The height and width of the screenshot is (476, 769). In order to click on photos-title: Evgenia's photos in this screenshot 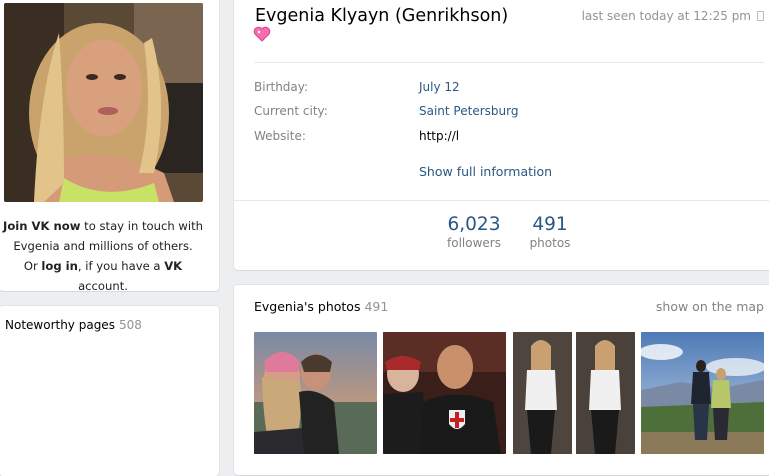, I will do `click(307, 306)`.